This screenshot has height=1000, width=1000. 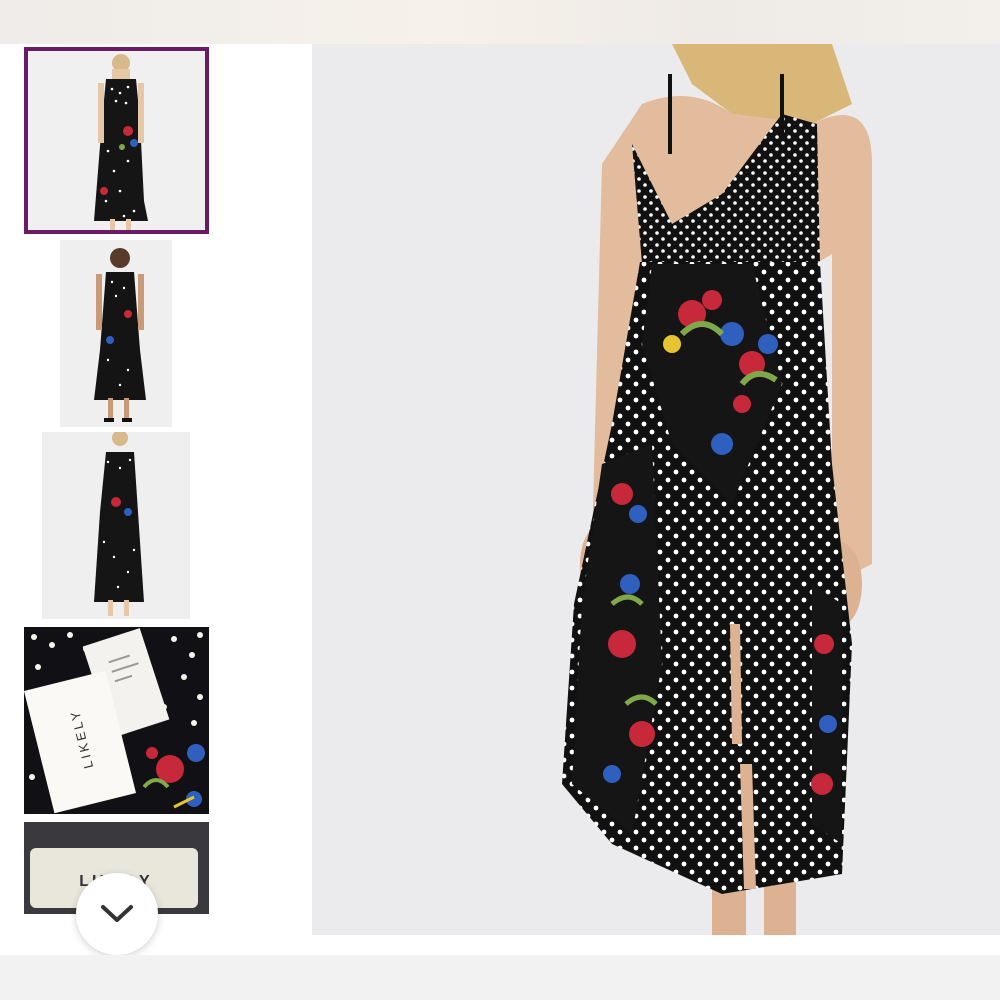 I want to click on thumb-tags-closeup: LIKELY, so click(x=116, y=720).